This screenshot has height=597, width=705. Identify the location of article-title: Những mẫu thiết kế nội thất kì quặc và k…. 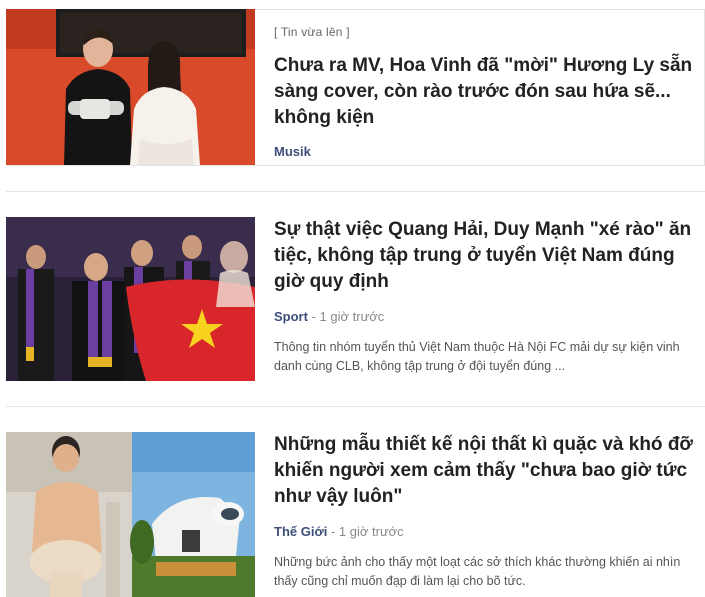
(484, 471).